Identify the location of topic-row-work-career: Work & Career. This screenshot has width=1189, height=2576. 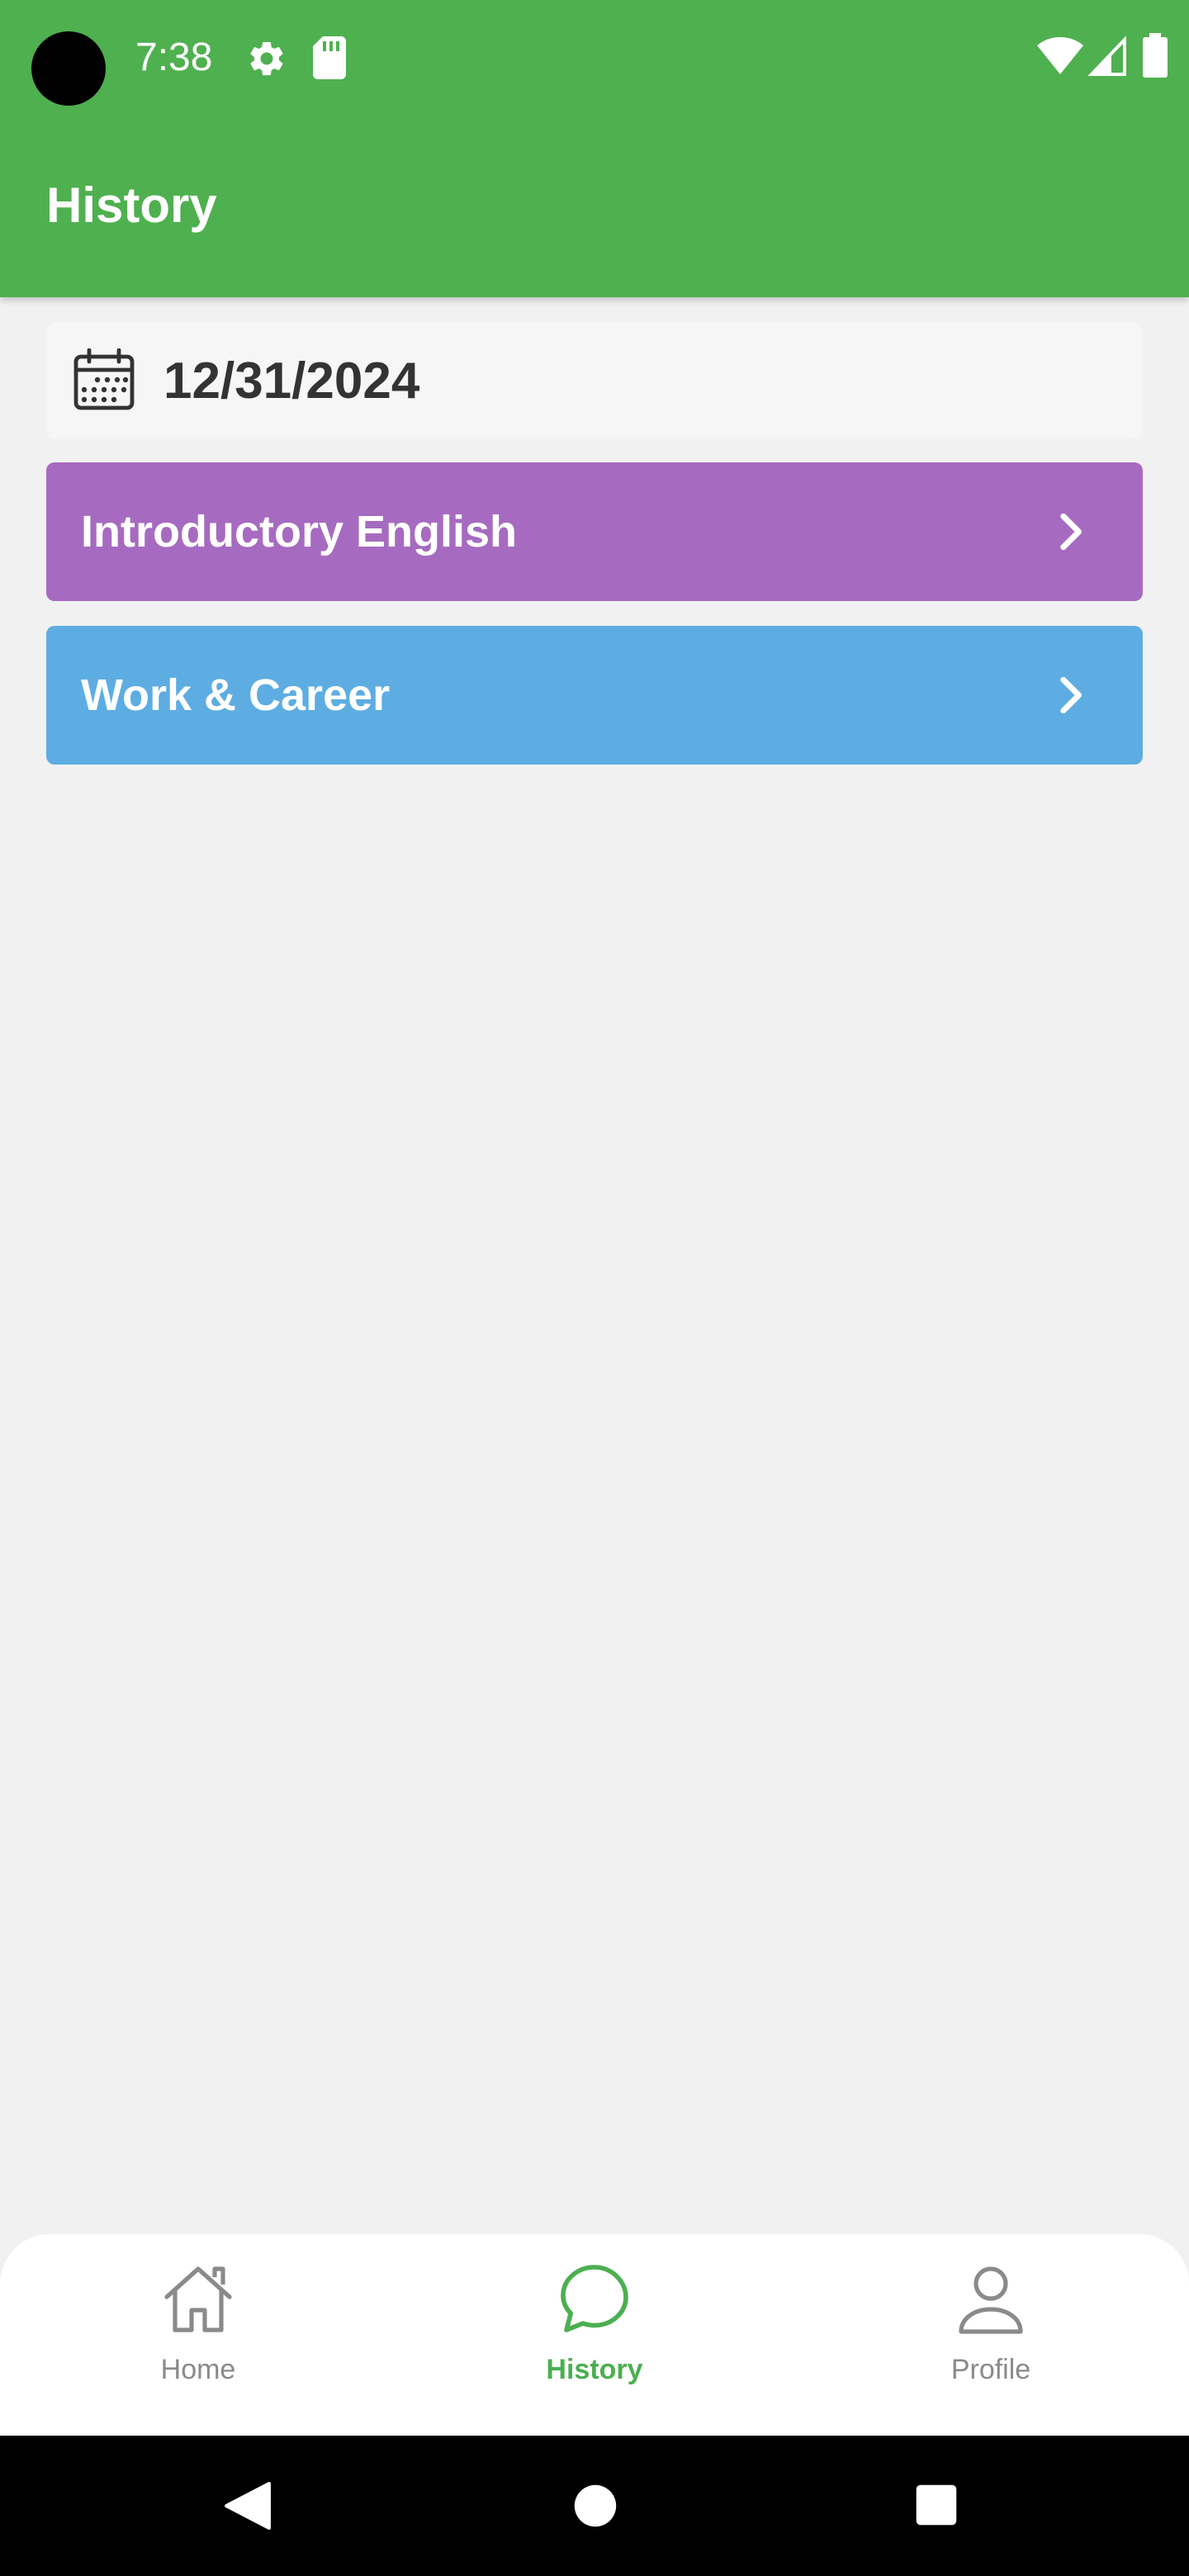
(594, 695).